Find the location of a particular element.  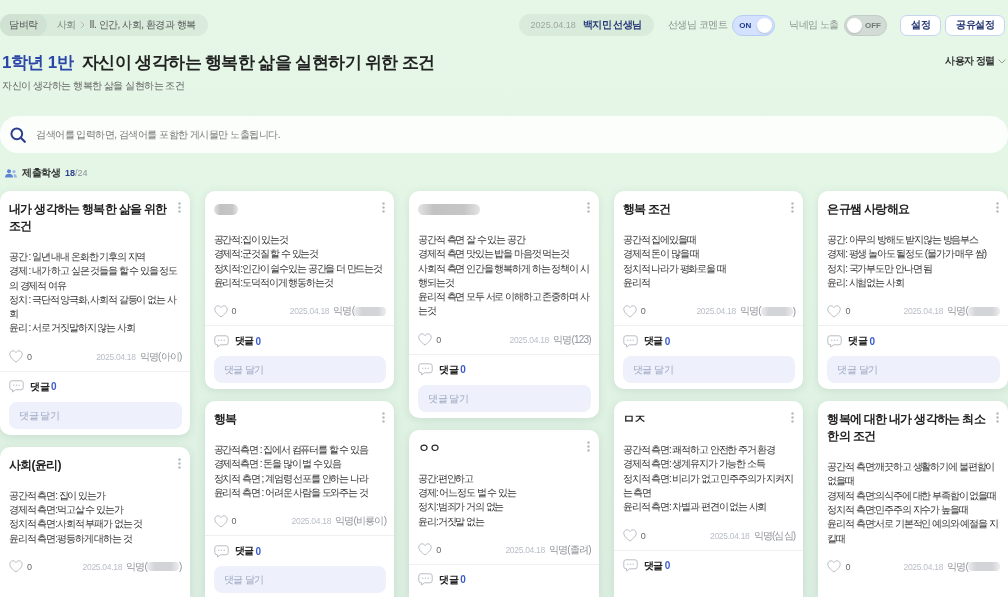

post-text-line: 경제: 평생 놀아도 될정도 (물가가 매우 쌈) is located at coordinates (907, 254).